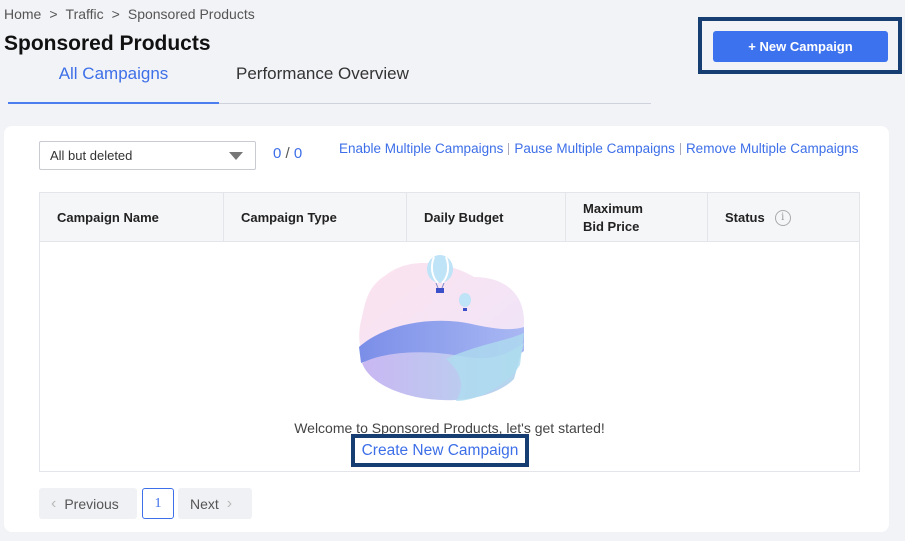  What do you see at coordinates (594, 148) in the screenshot?
I see `pause-multiple-link: Pause Multiple Campaigns` at bounding box center [594, 148].